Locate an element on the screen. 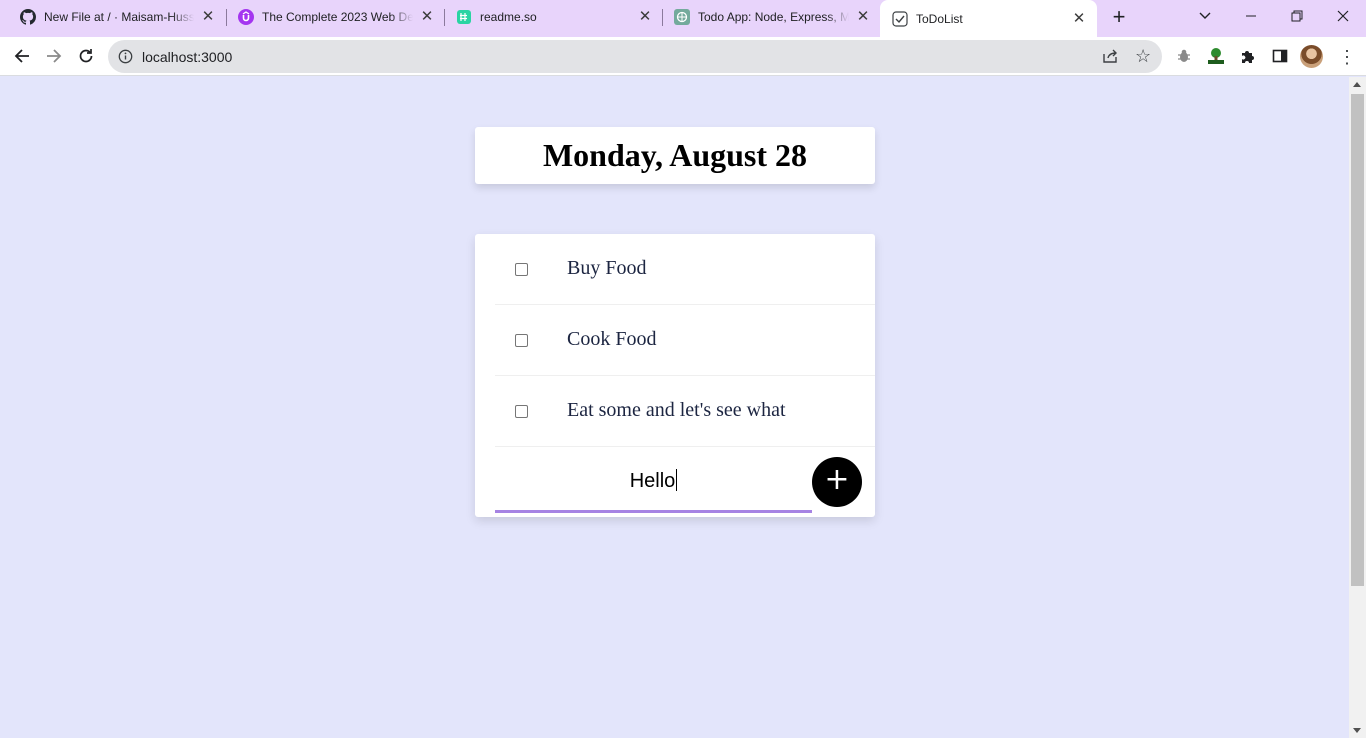  close-window-icon is located at coordinates (1343, 16).